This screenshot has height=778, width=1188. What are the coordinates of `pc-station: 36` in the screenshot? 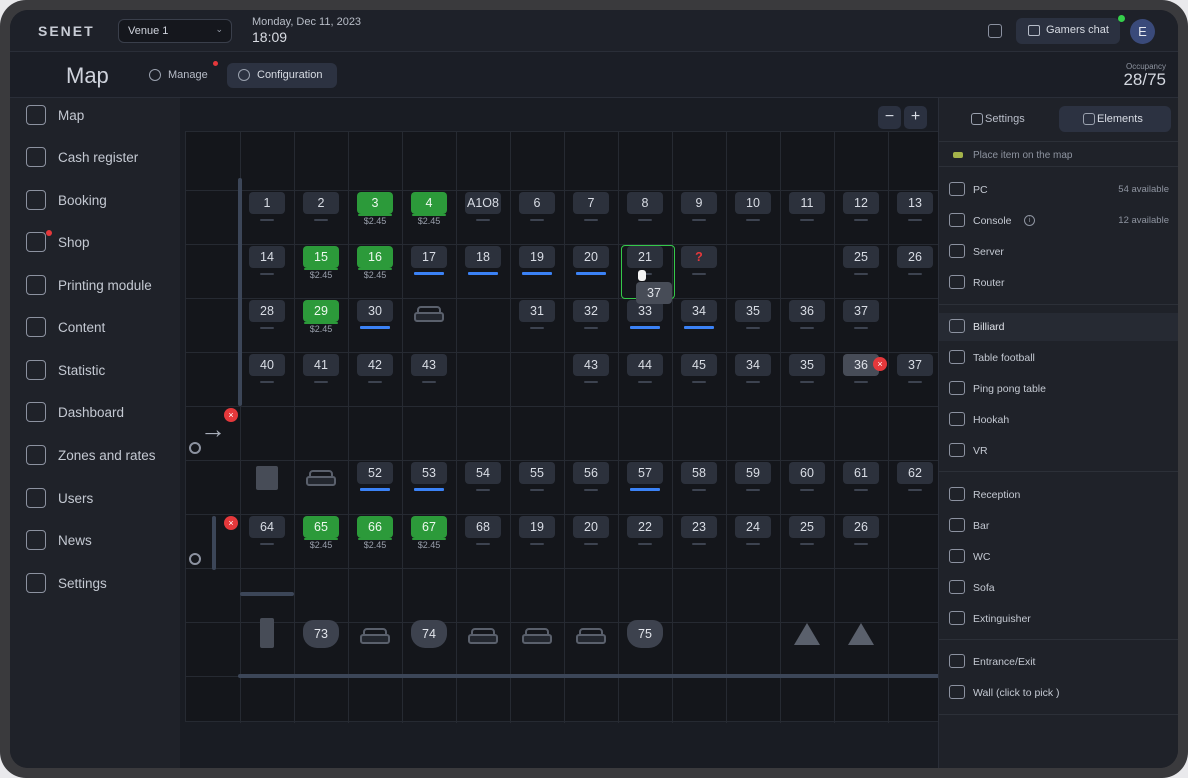 It's located at (807, 311).